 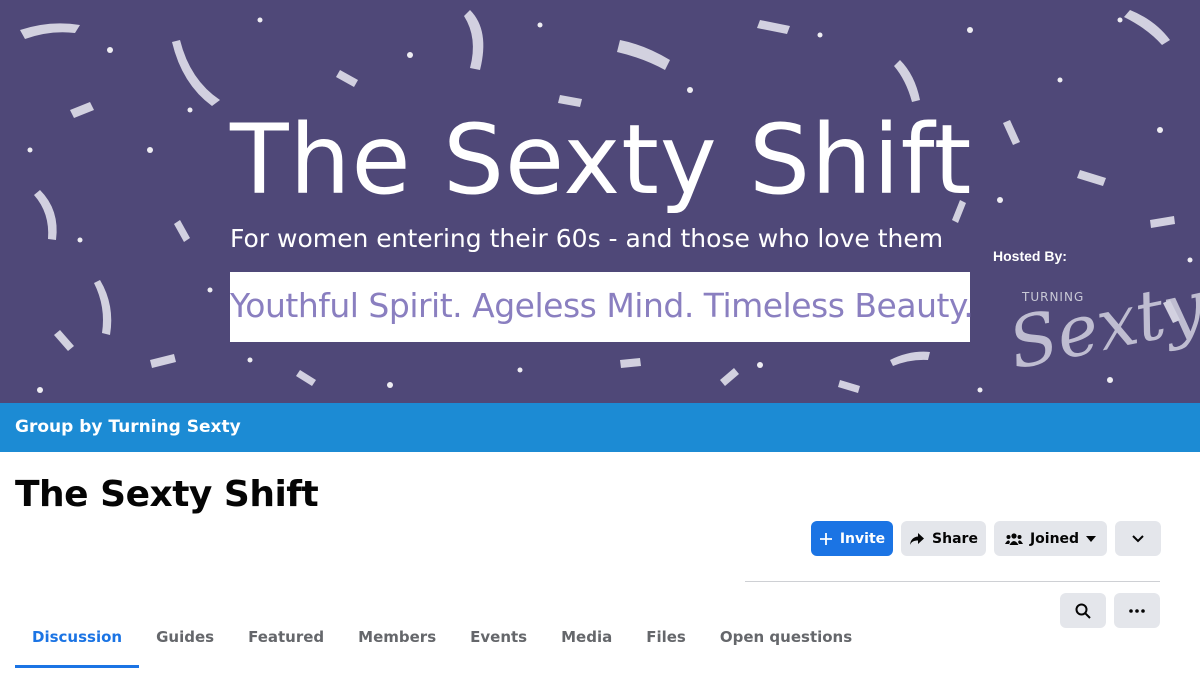 I want to click on ellipsis-icon, so click(x=1137, y=610).